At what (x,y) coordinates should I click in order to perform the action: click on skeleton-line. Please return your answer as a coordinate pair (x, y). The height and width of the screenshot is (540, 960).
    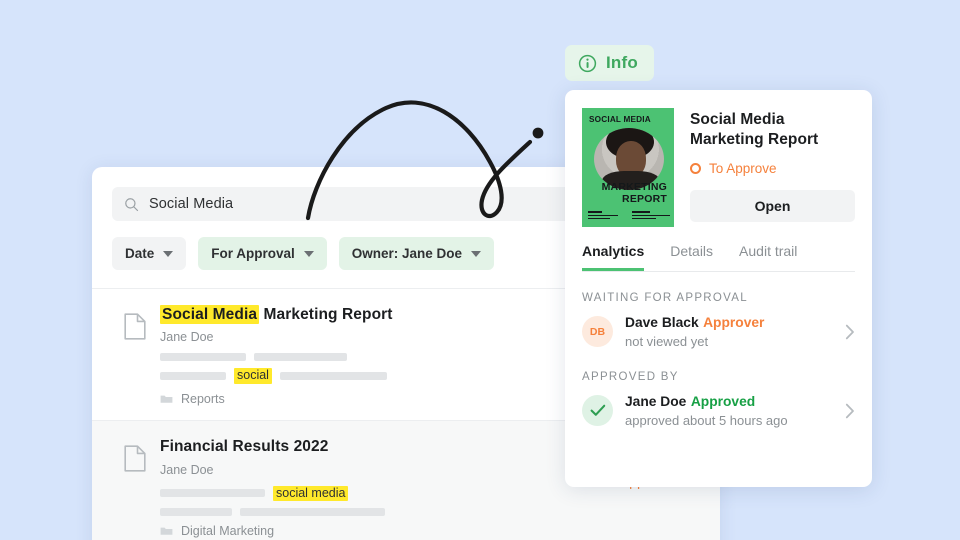
    Looking at the image, I should click on (430, 512).